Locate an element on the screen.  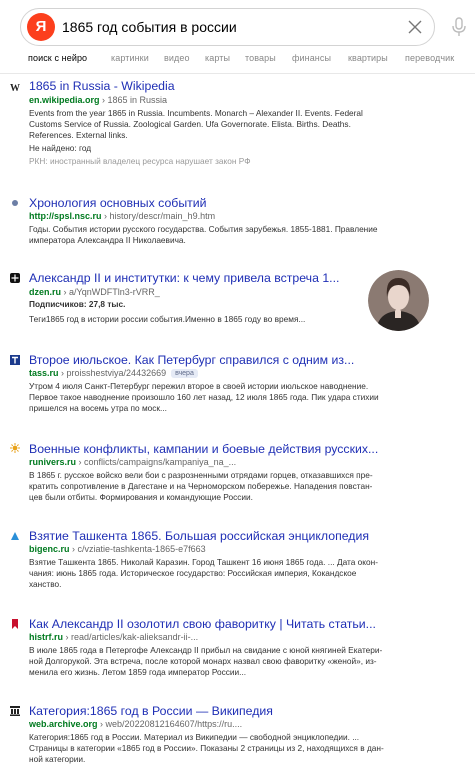
result-title: 1865 in Russia - Wikipedia is located at coordinates (102, 86).